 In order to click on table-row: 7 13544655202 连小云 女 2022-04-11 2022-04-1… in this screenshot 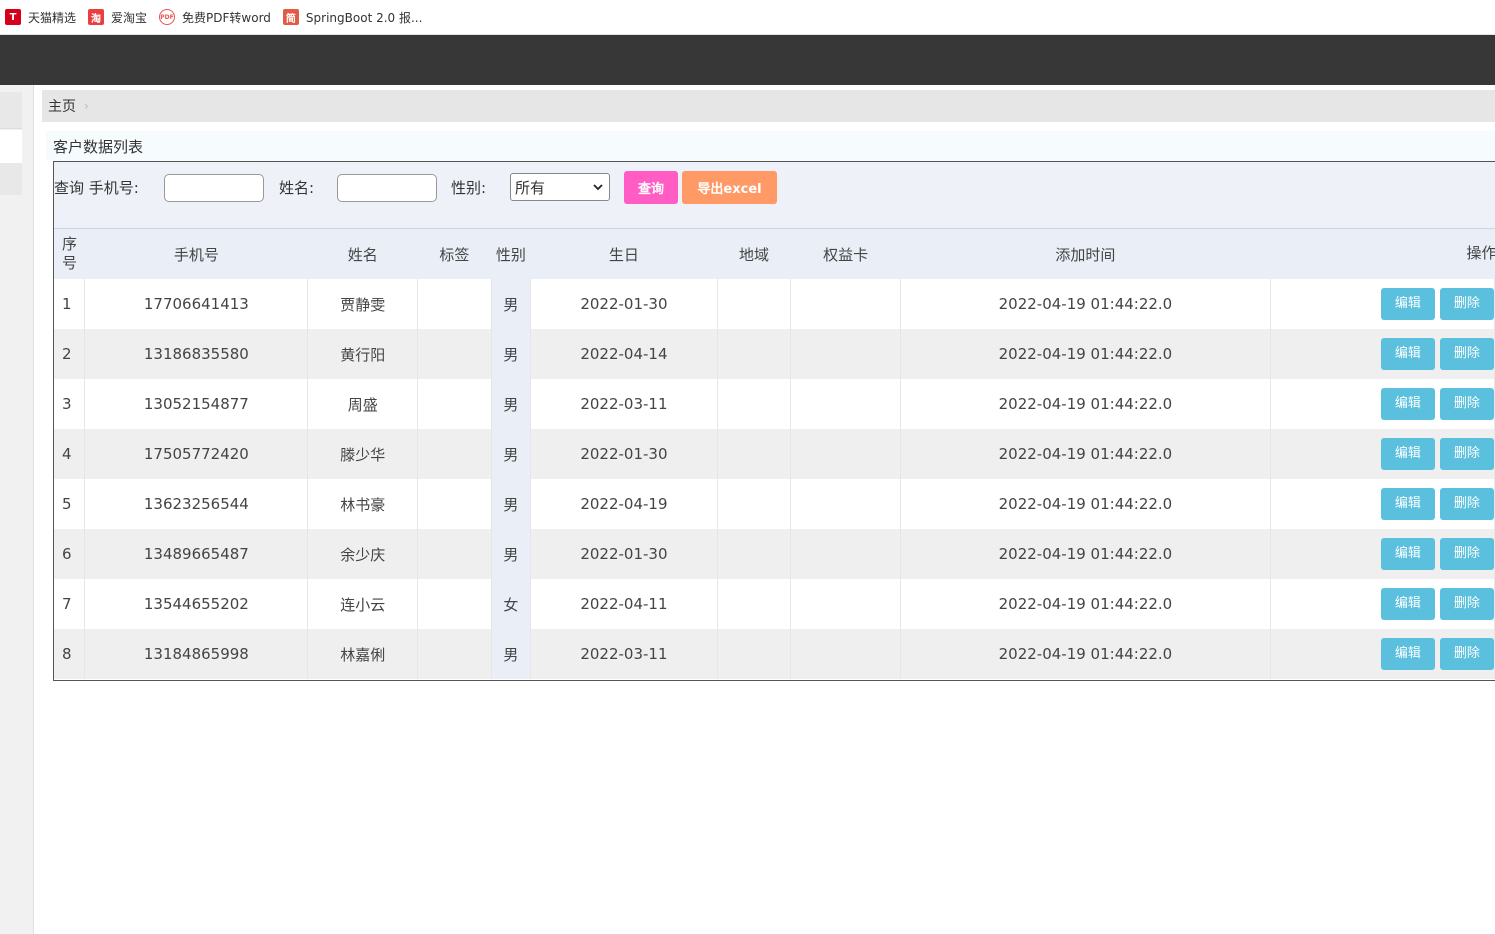, I will do `click(774, 604)`.